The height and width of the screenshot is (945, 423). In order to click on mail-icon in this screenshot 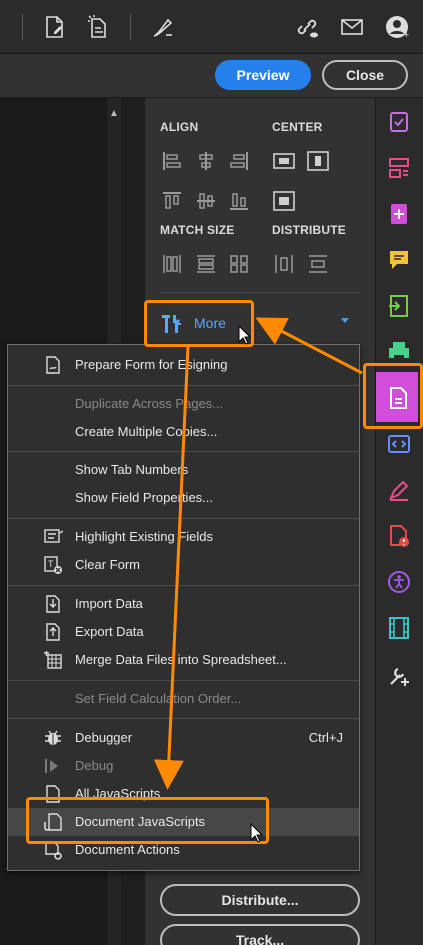, I will do `click(352, 27)`.